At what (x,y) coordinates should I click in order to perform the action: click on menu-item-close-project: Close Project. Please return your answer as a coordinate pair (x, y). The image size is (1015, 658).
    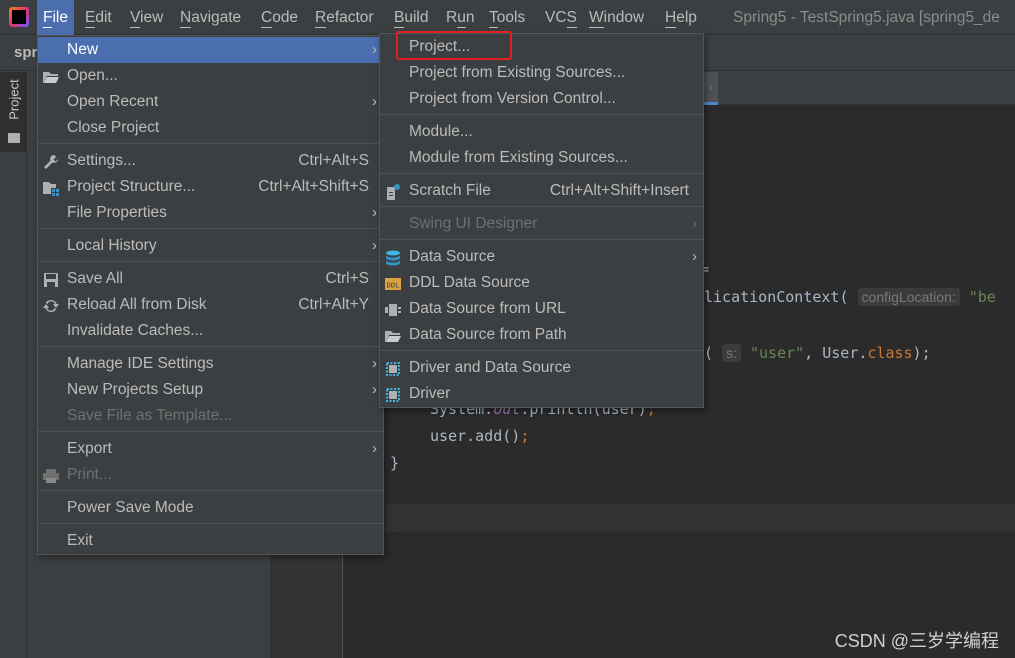
    Looking at the image, I should click on (210, 128).